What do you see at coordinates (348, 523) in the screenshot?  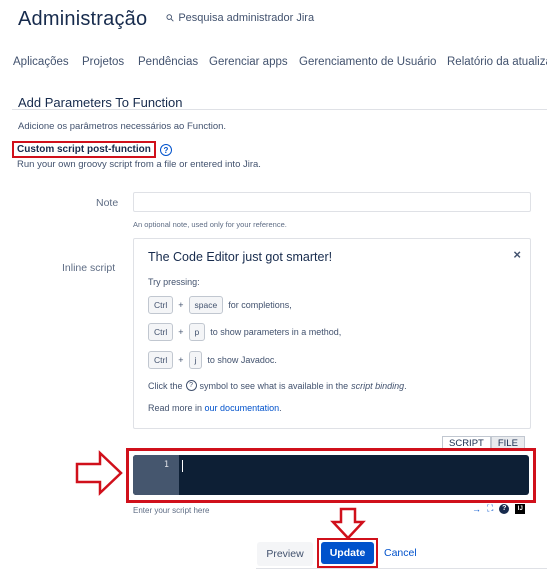 I see `annotation-arrow-down-icon` at bounding box center [348, 523].